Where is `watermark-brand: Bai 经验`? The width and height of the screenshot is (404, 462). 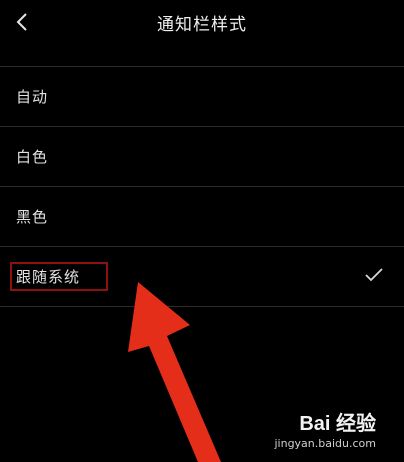
watermark-brand: Bai 经验 is located at coordinates (337, 424).